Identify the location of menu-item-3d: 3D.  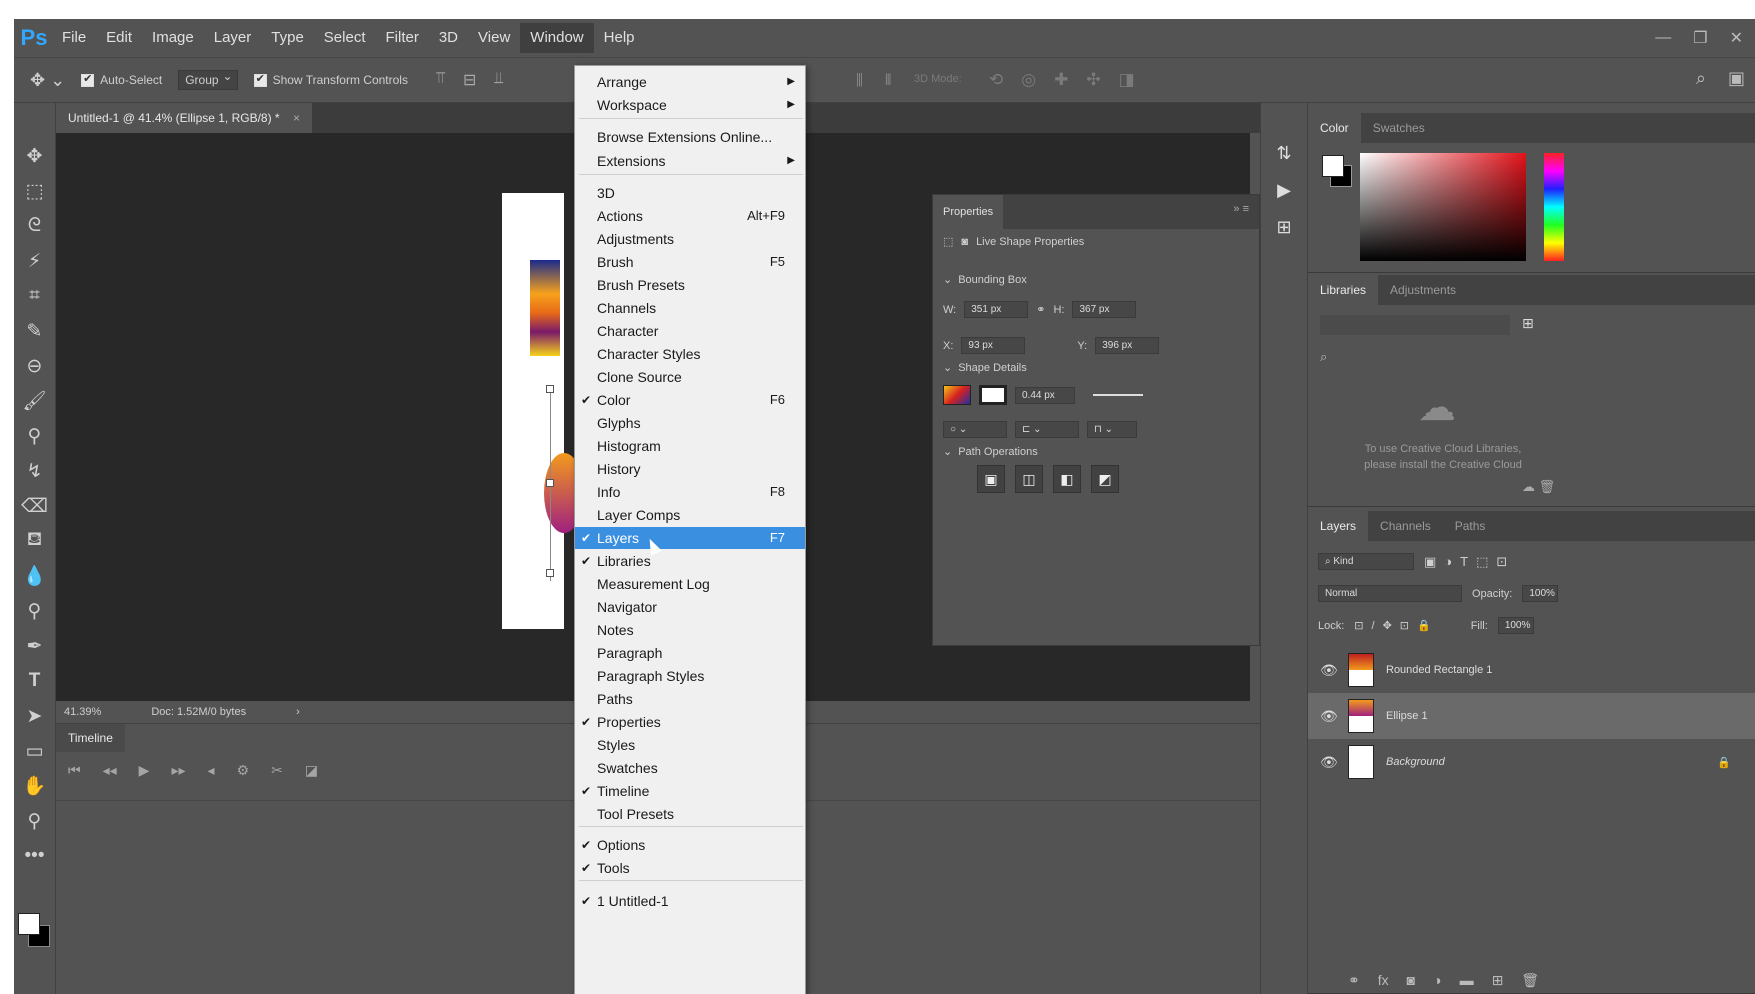
(690, 193).